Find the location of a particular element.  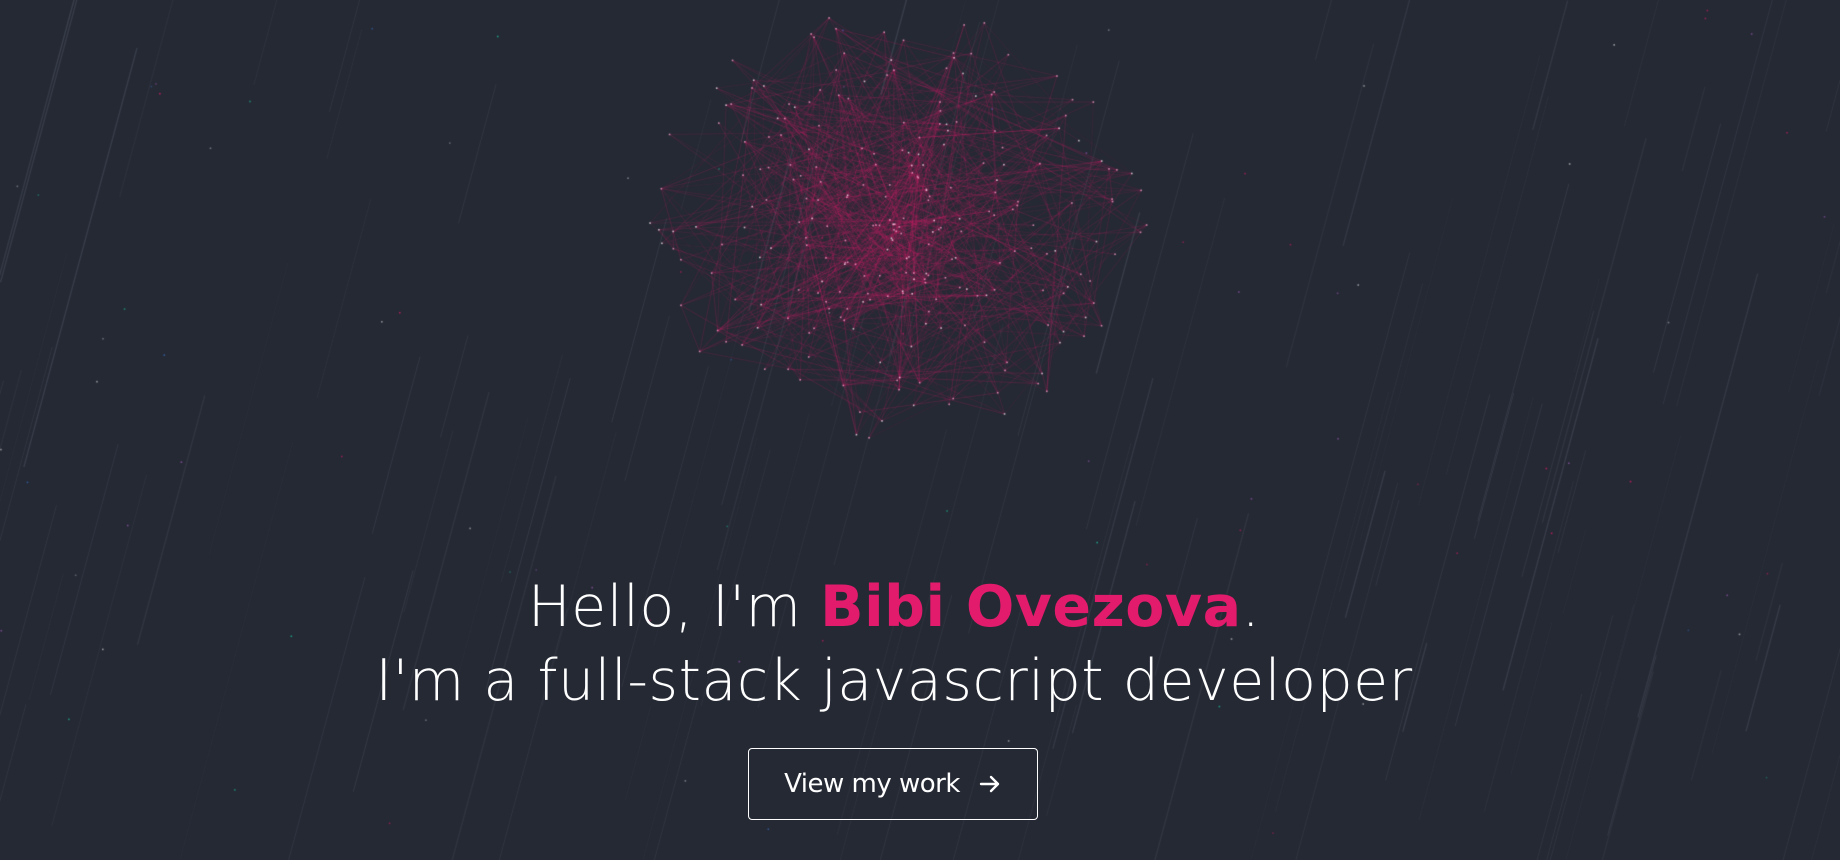

view-my-work-button: View my work is located at coordinates (893, 784).